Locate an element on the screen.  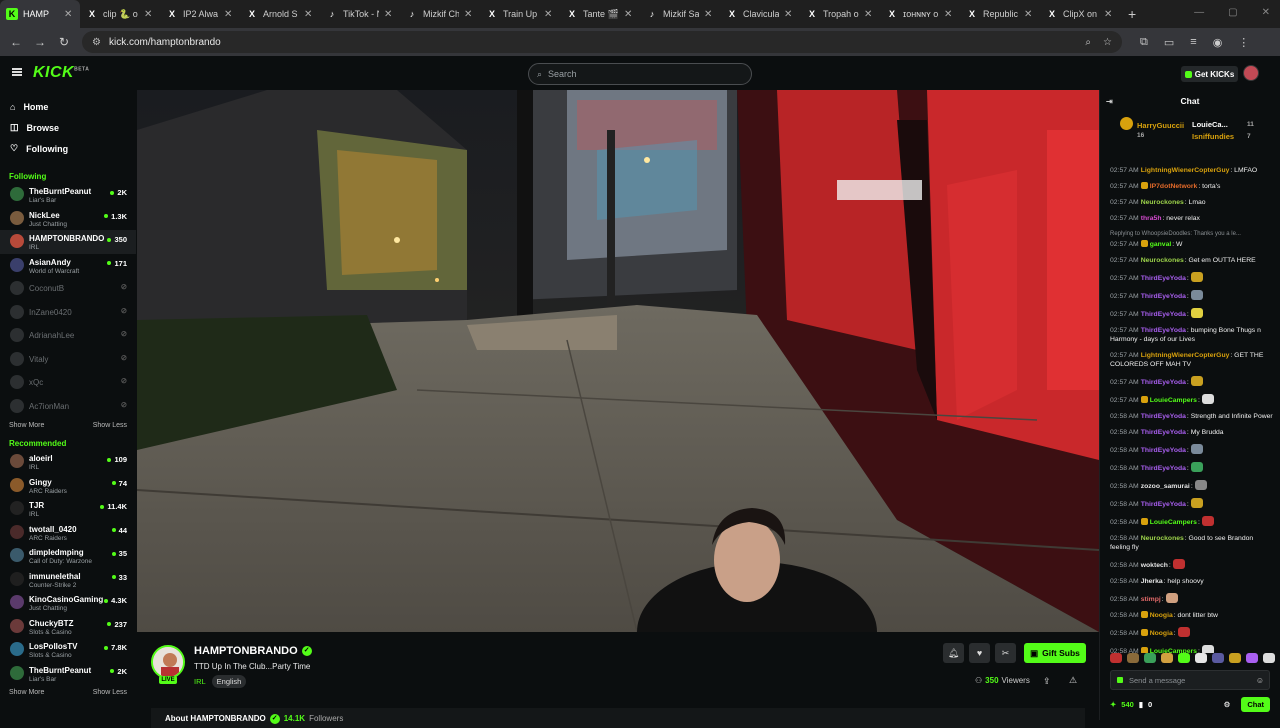
get-kicks-button: Get KICKs is located at coordinates (1209, 74).